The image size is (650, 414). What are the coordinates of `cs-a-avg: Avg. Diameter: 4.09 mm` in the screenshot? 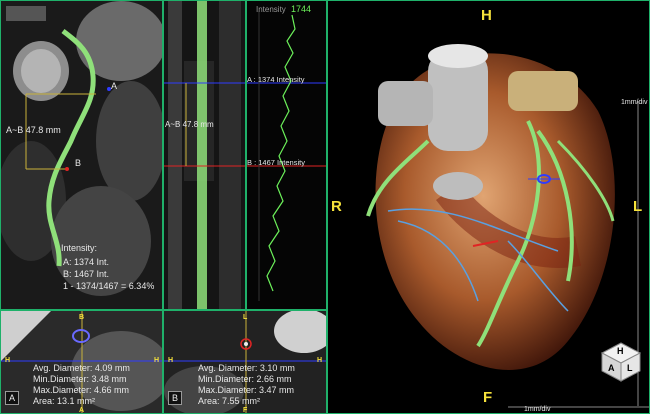 It's located at (81, 368).